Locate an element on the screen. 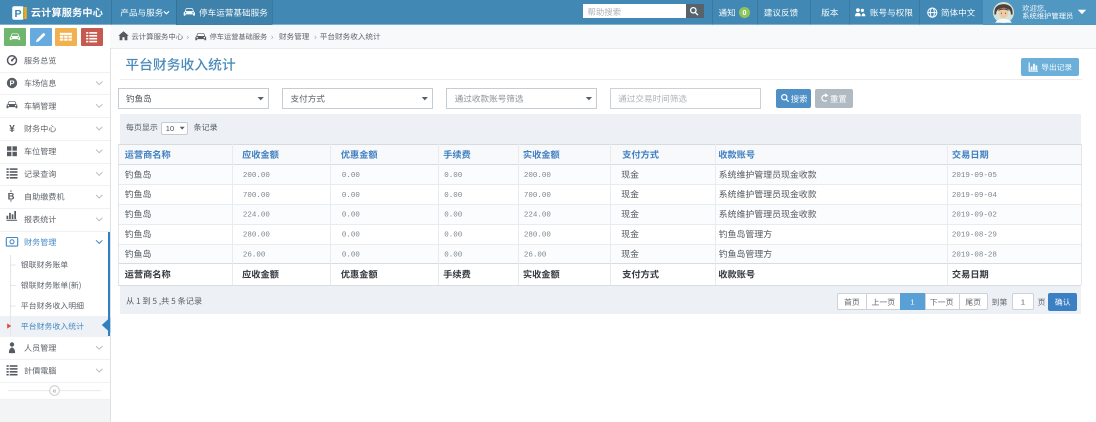 The width and height of the screenshot is (1096, 422). svg-text: 2019-09-04 is located at coordinates (975, 196).